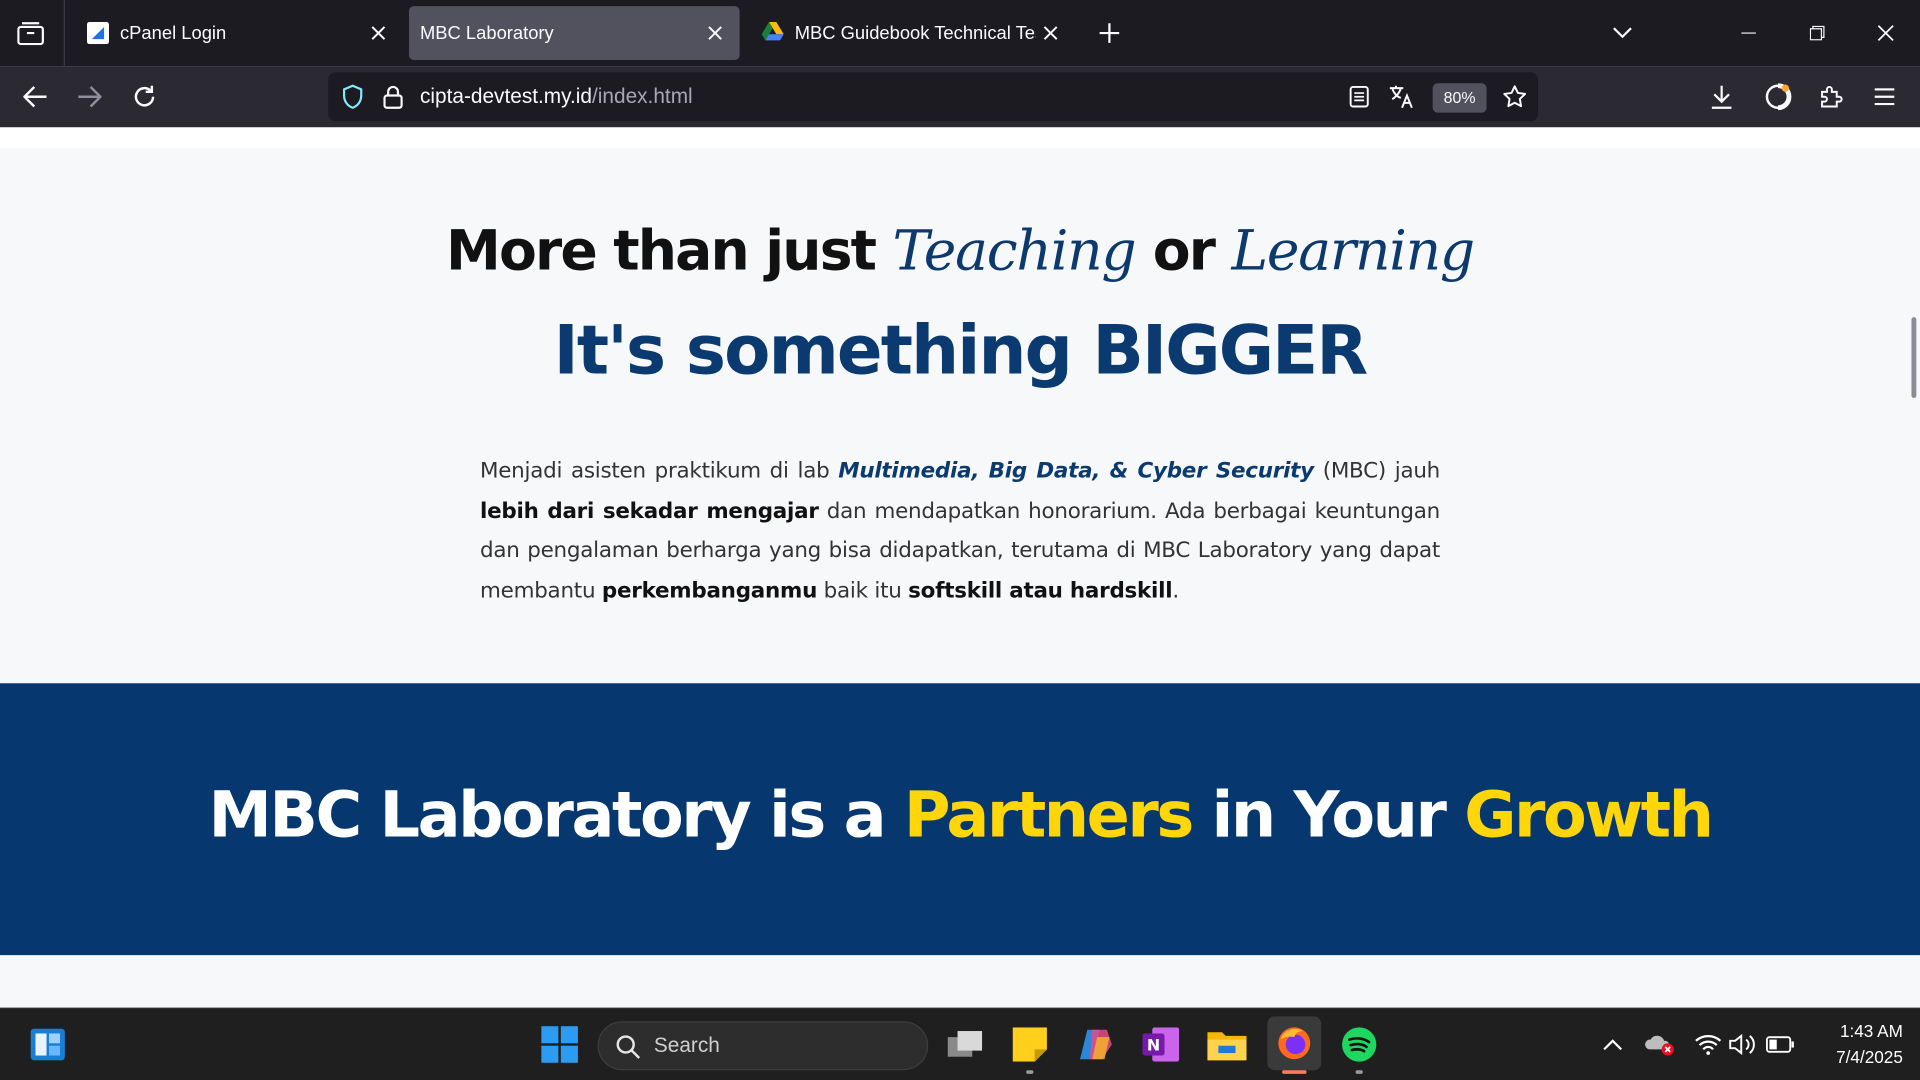 This screenshot has height=1080, width=1920. I want to click on band-text: in Your, so click(1328, 815).